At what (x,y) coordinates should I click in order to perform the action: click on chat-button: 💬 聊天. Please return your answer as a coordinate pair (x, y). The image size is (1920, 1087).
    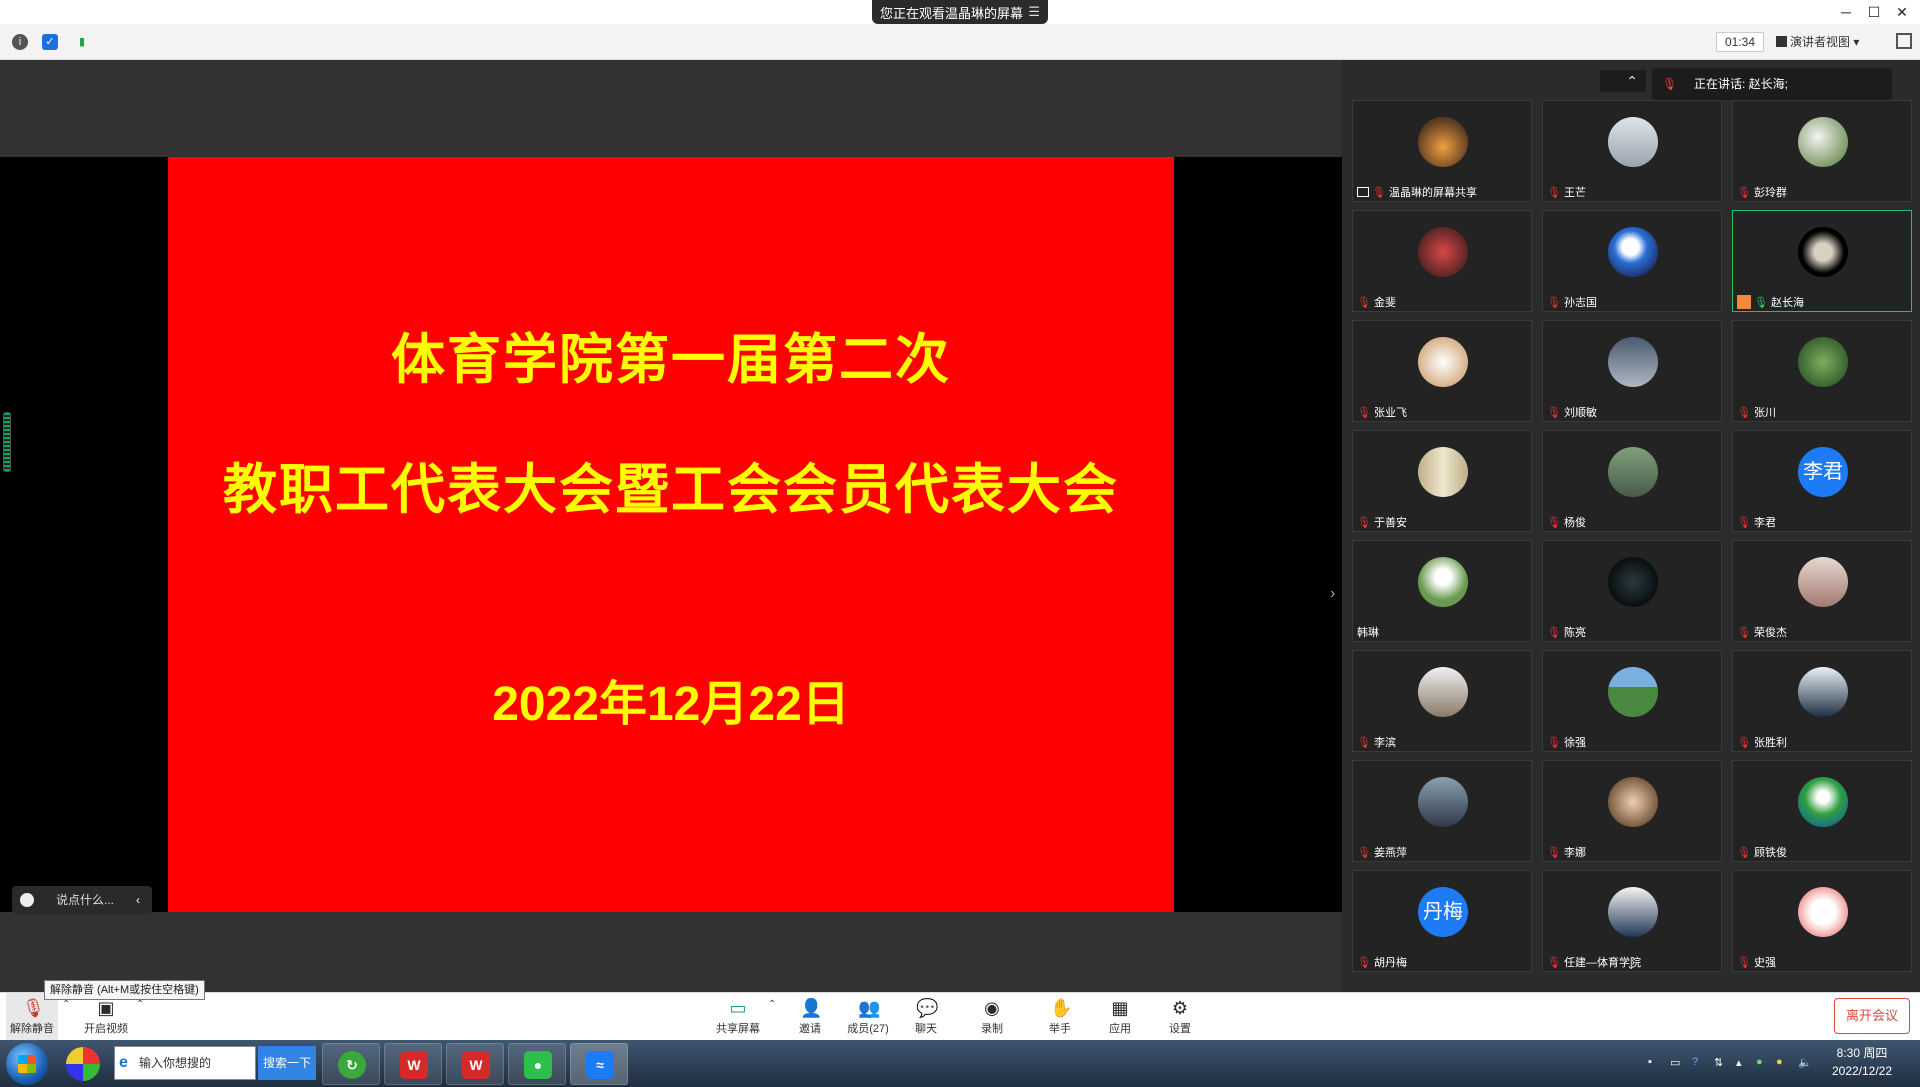
    Looking at the image, I should click on (926, 1017).